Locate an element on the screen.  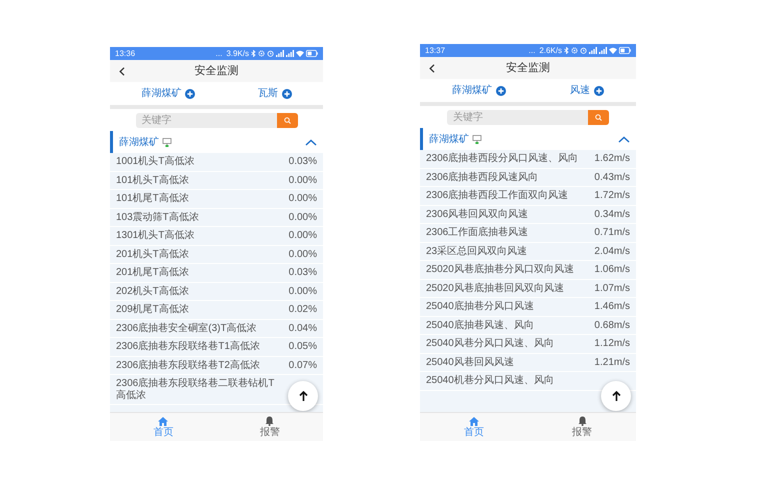
sensor-name: 101机头T高低浓 is located at coordinates (153, 180).